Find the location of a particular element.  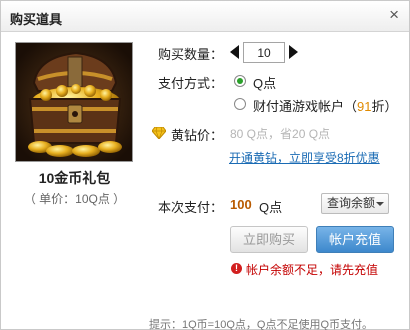

total-label: 本次支付： is located at coordinates (191, 207).